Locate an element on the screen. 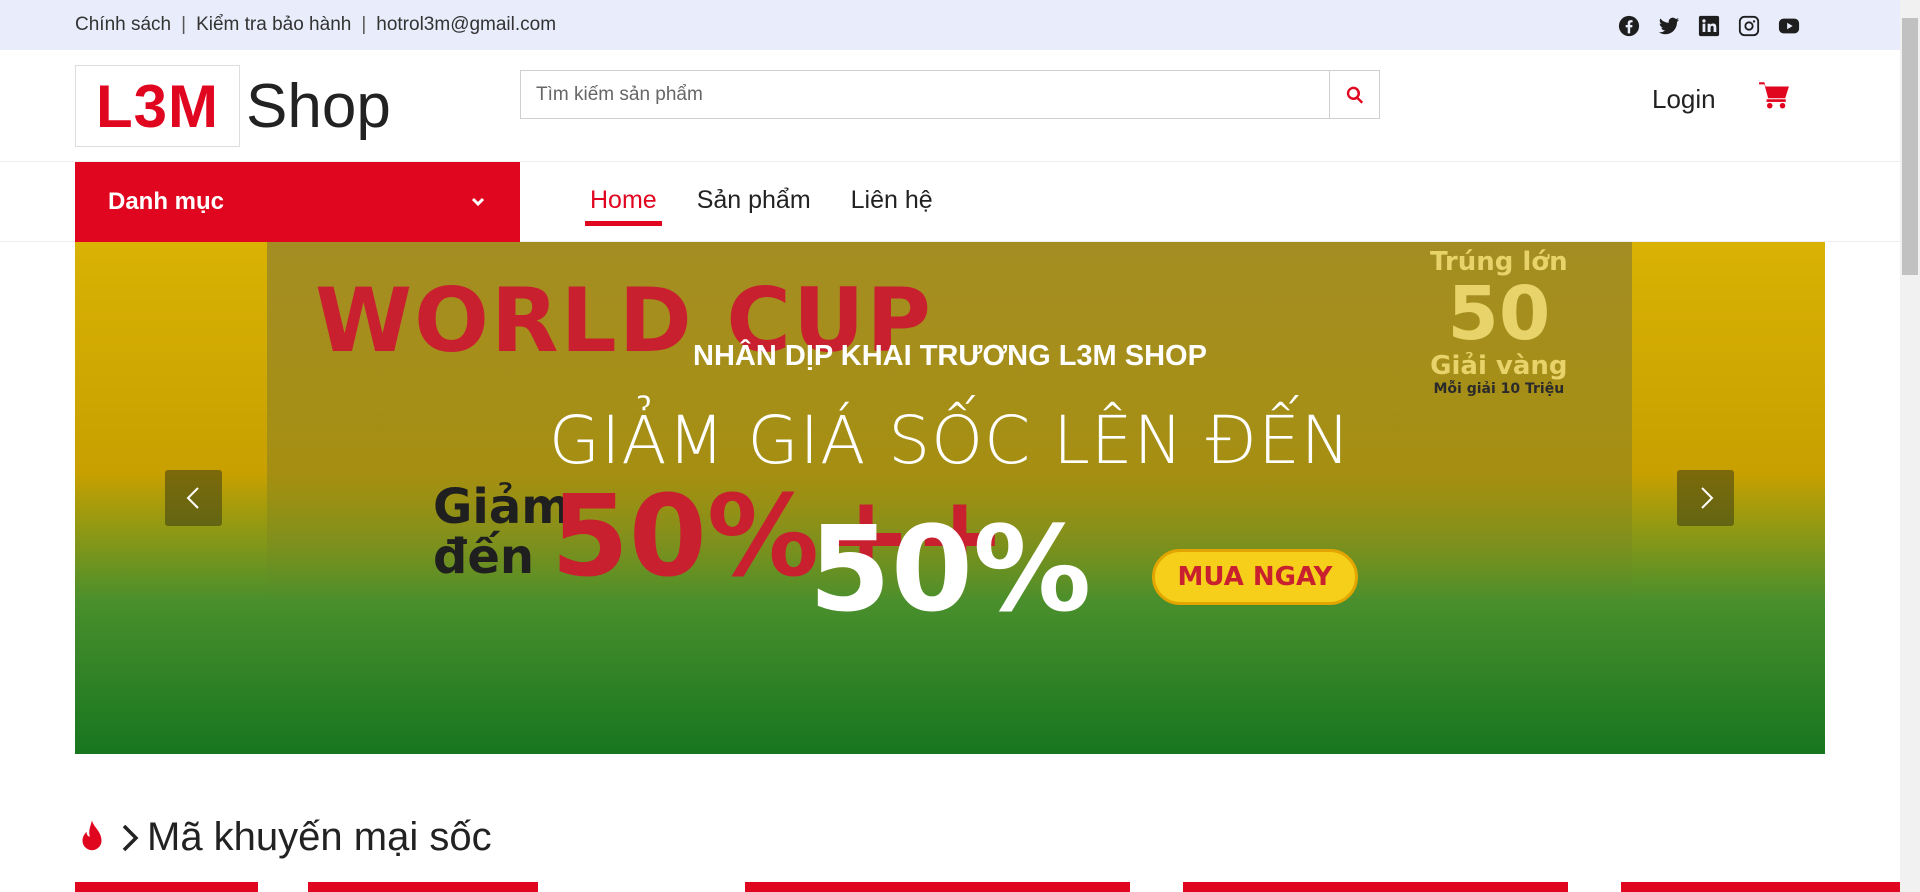 This screenshot has width=1920, height=892. banner-caption-subtitle: NHÂN DỊP KHAI TRƯƠNG L3M SHOP is located at coordinates (950, 356).